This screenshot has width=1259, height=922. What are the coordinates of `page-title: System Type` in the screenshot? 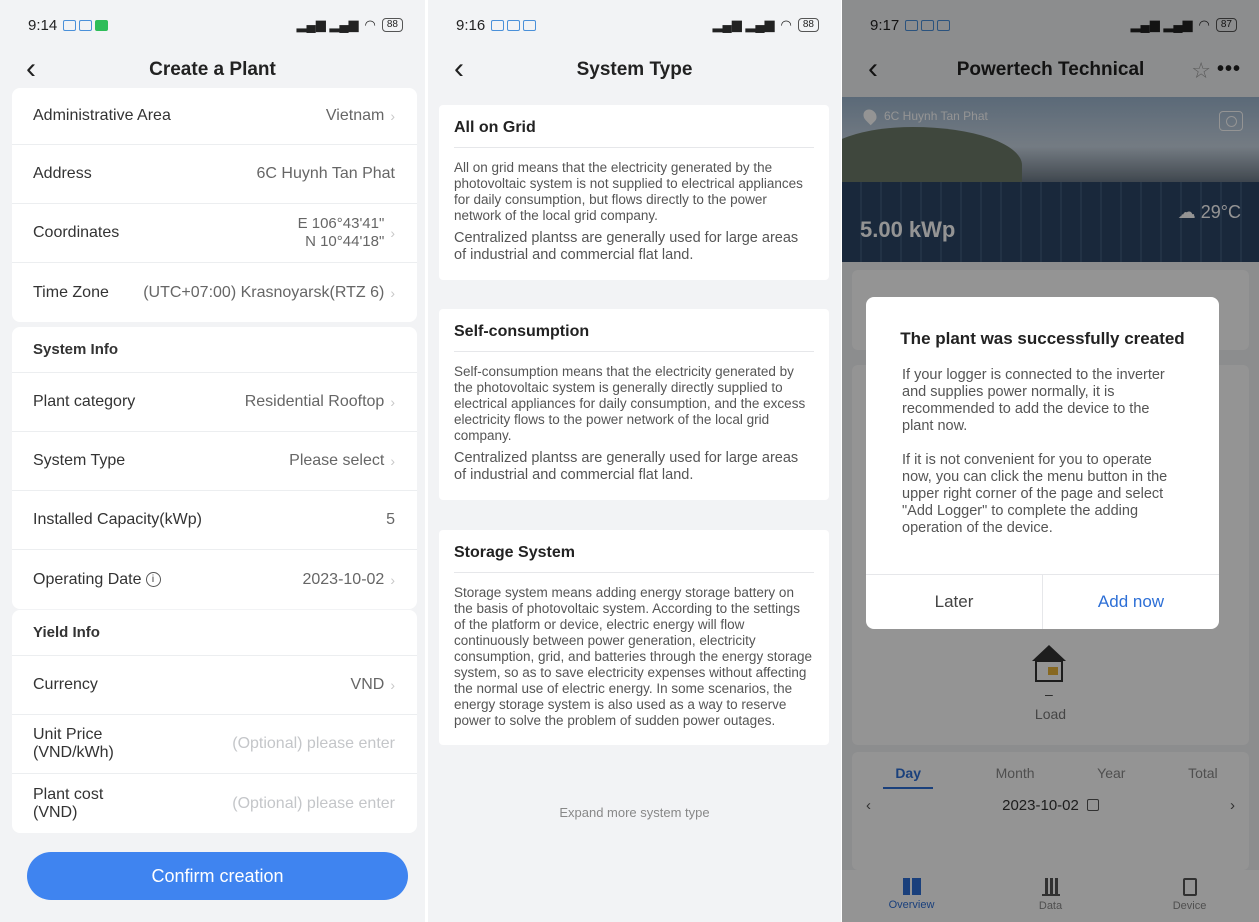 It's located at (634, 69).